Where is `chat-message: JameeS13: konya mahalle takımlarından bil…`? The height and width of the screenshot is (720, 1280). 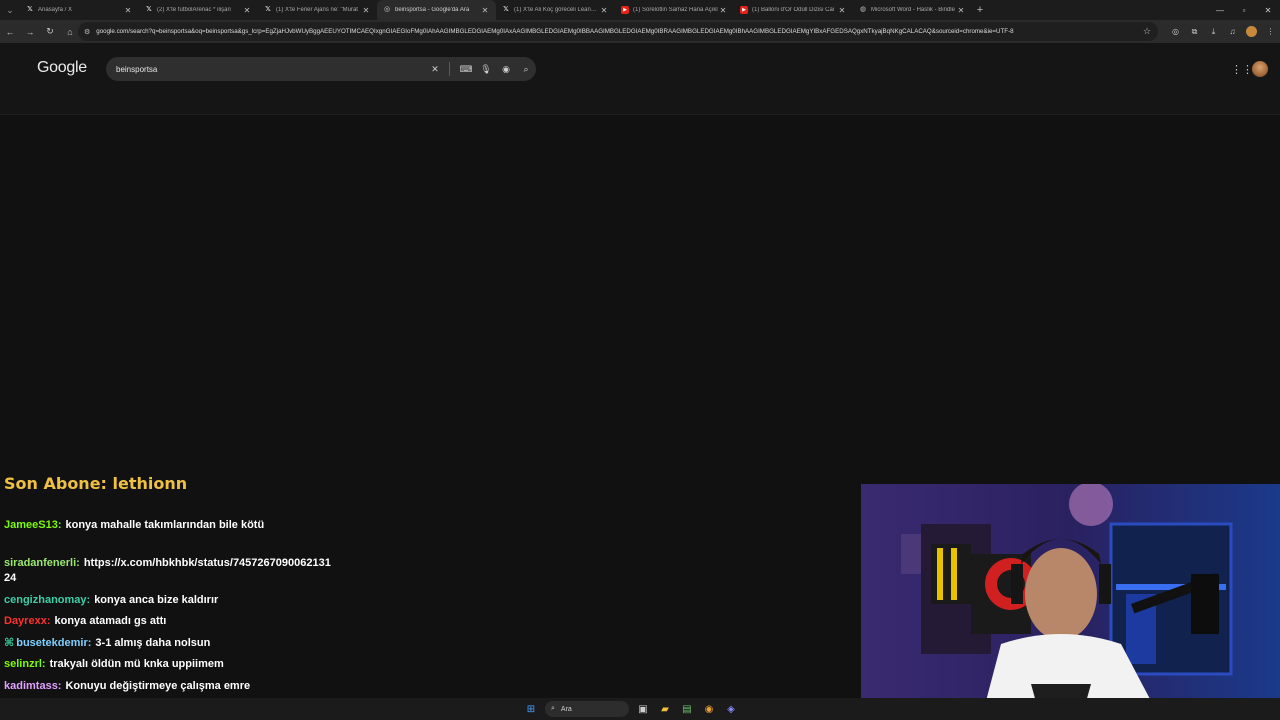 chat-message: JameeS13: konya mahalle takımlarından bil… is located at coordinates (134, 525).